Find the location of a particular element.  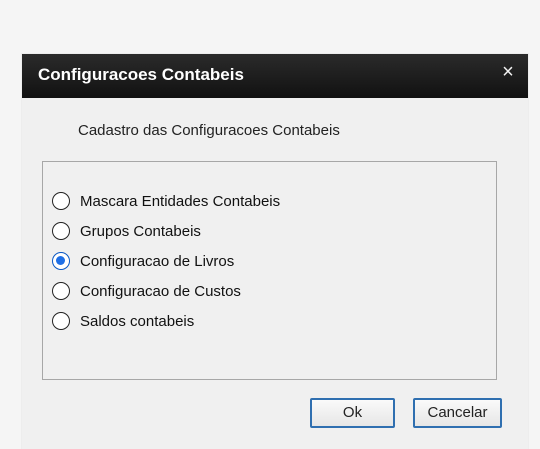

title-bar: Configuracoes Contabeis × is located at coordinates (275, 76).